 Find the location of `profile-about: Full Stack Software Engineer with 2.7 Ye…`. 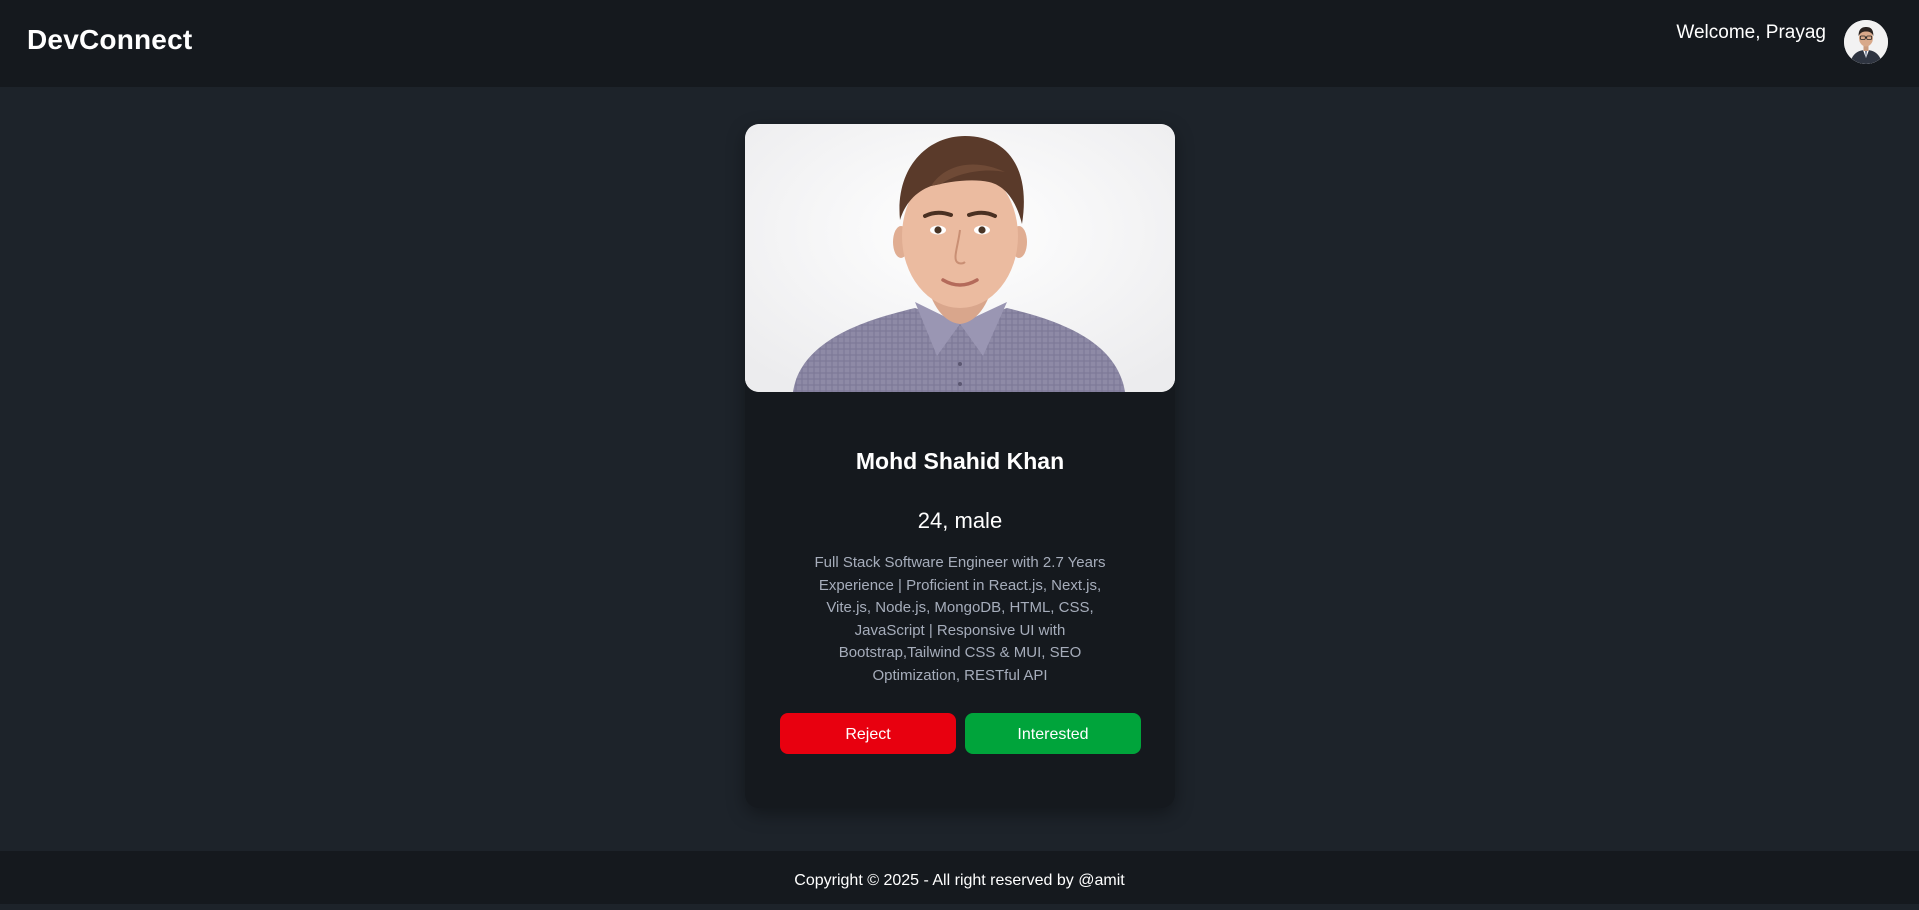

profile-about: Full Stack Software Engineer with 2.7 Ye… is located at coordinates (960, 619).